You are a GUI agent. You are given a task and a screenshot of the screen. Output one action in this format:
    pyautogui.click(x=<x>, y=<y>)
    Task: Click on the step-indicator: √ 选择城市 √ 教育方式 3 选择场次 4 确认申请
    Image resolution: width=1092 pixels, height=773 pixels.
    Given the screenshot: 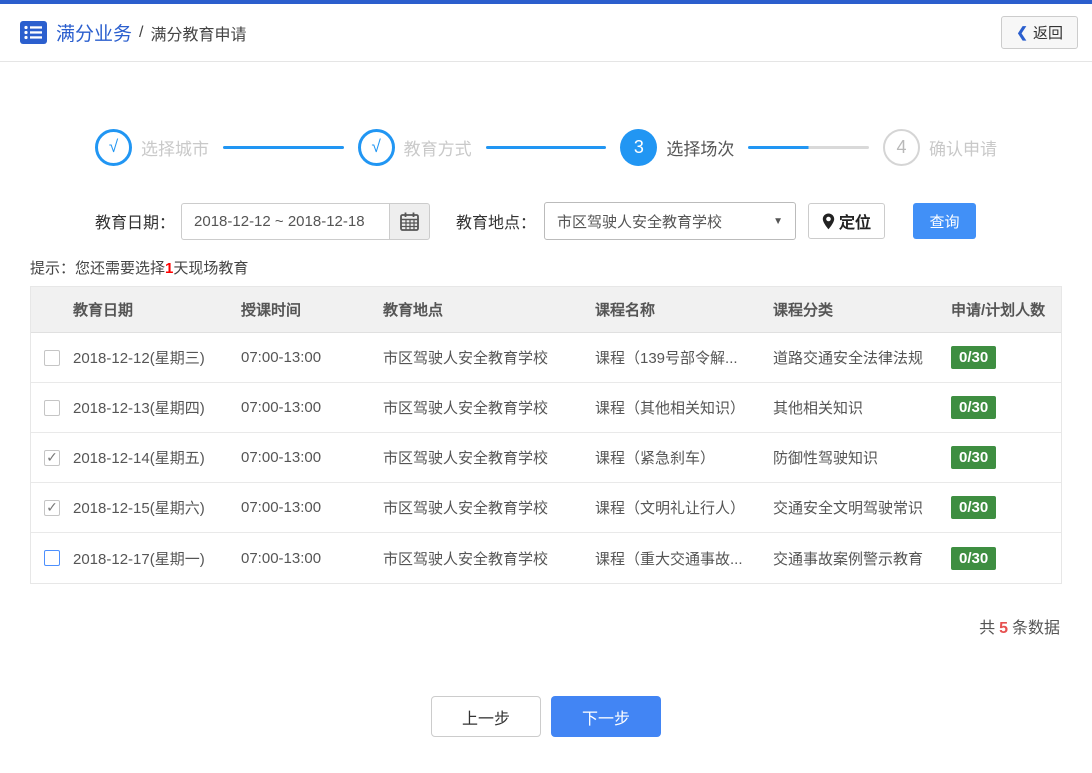 What is the action you would take?
    pyautogui.click(x=546, y=147)
    